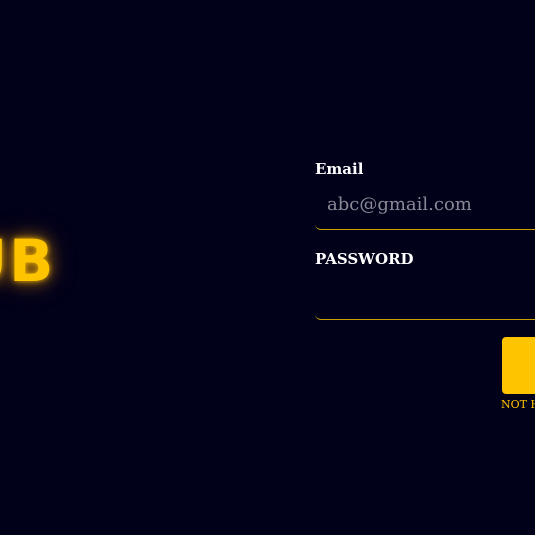 This screenshot has width=535, height=535. What do you see at coordinates (28, 261) in the screenshot?
I see `brand-logo-text: UB` at bounding box center [28, 261].